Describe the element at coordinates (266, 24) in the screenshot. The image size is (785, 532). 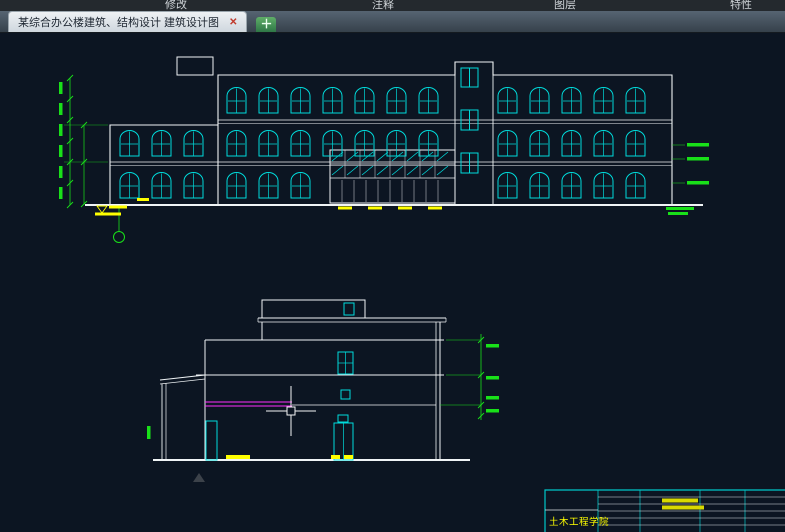
I see `new-tab-button: ＋` at that location.